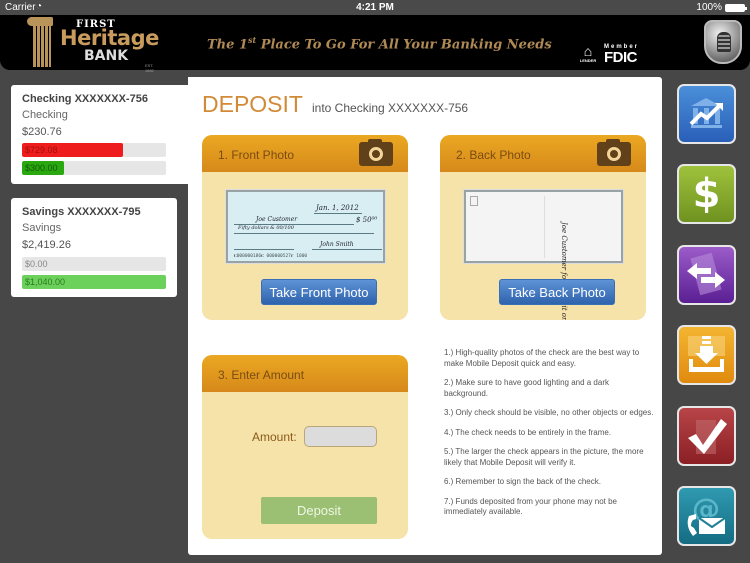  Describe the element at coordinates (94, 264) in the screenshot. I see `available-bar: $0.00` at that location.